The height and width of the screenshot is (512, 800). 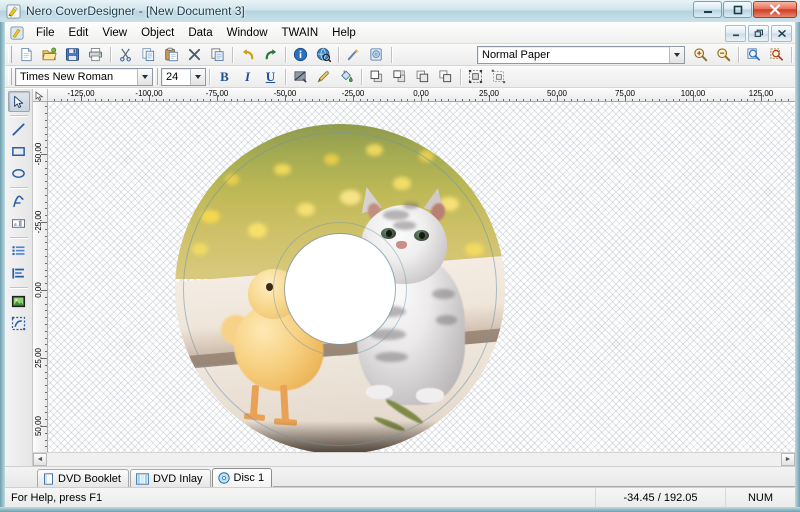 What do you see at coordinates (19, 273) in the screenshot?
I see `field-tool` at bounding box center [19, 273].